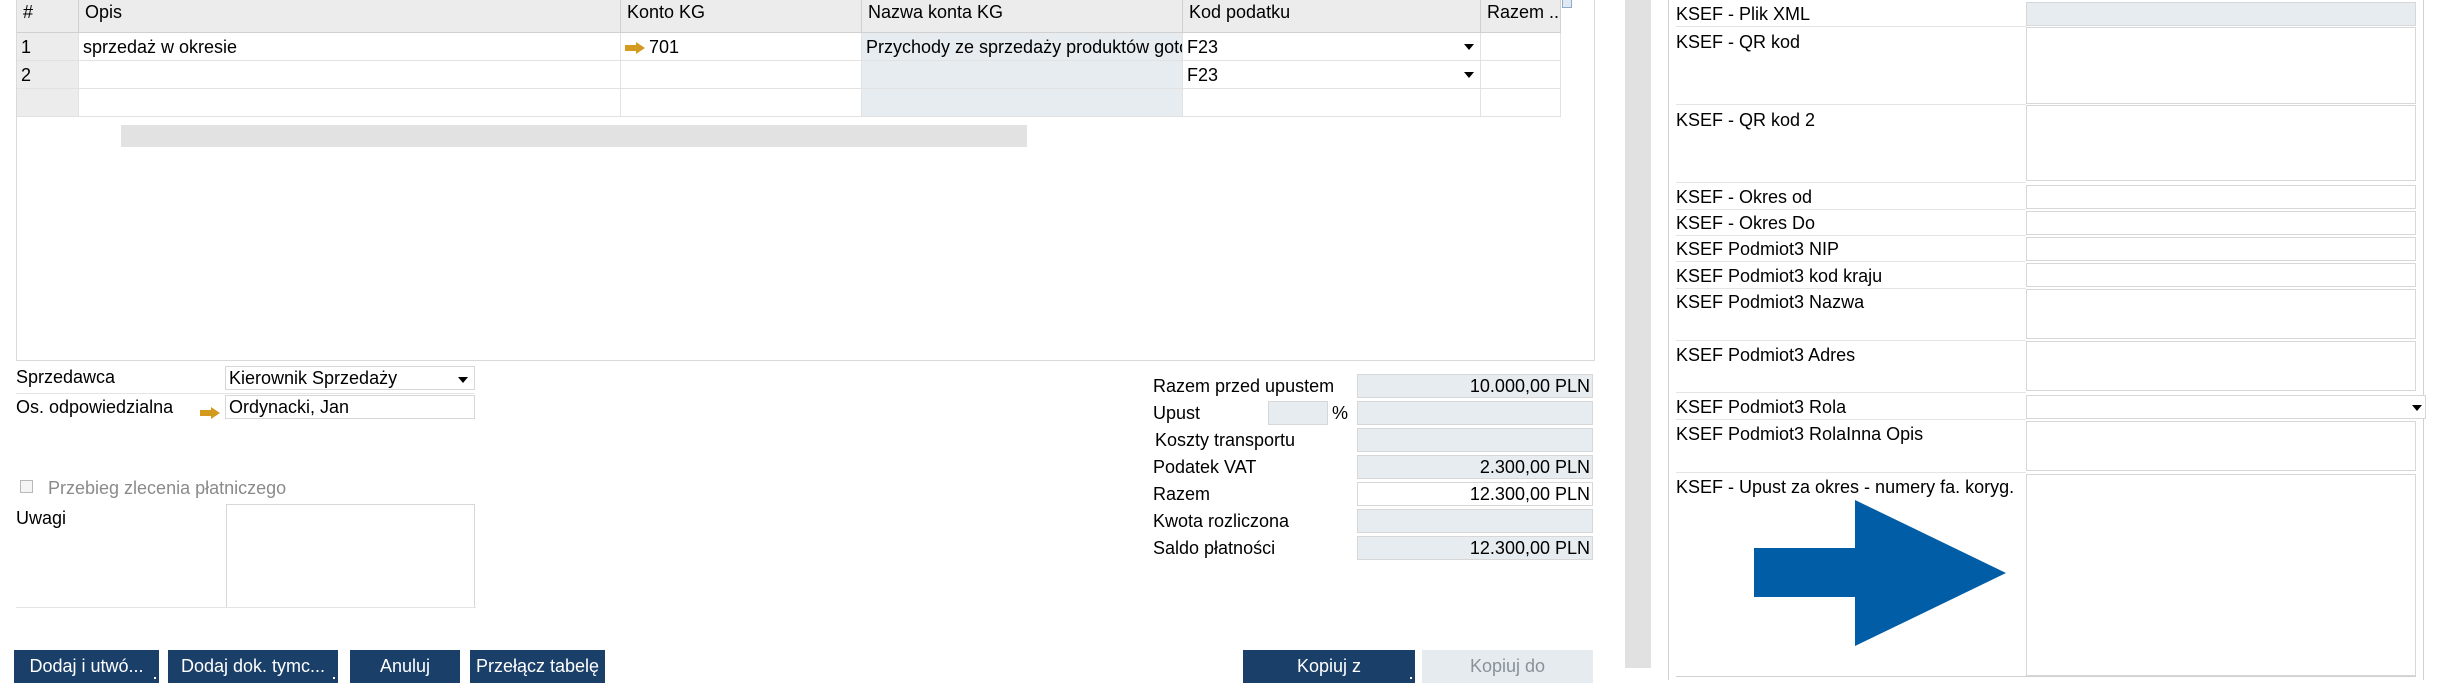 The image size is (2439, 693). Describe the element at coordinates (1298, 413) in the screenshot. I see `upust-percent-field` at that location.